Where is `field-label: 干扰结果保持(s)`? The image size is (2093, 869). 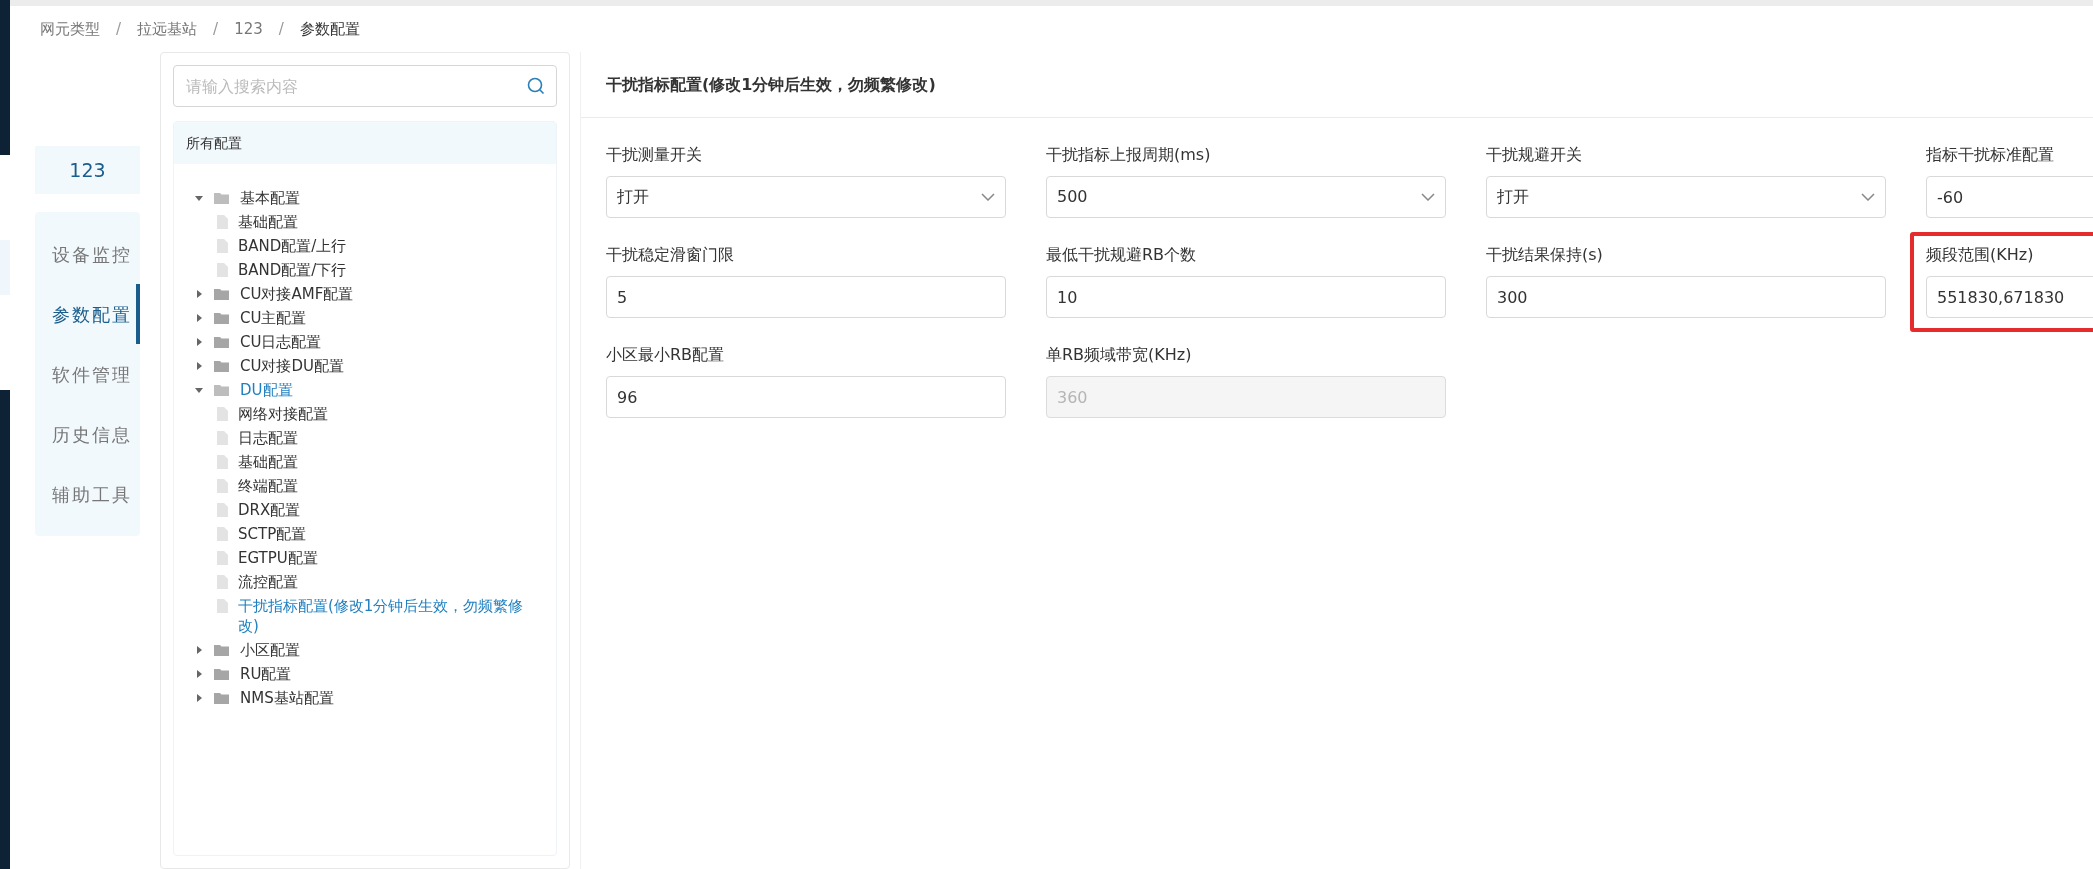 field-label: 干扰结果保持(s) is located at coordinates (1545, 255).